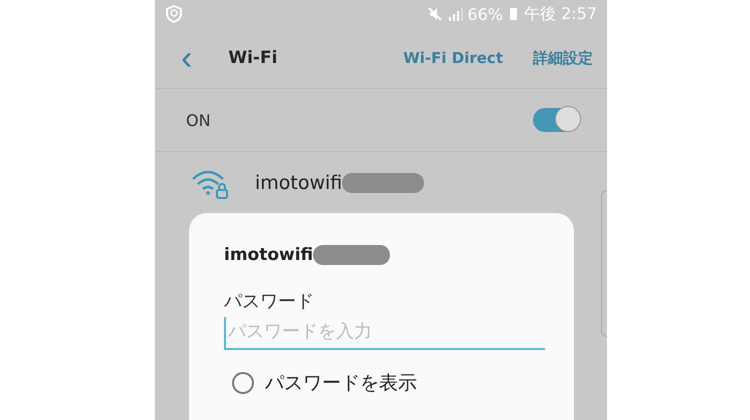 The height and width of the screenshot is (420, 750). Describe the element at coordinates (341, 383) in the screenshot. I see `radio-label: パスワードを表示` at that location.